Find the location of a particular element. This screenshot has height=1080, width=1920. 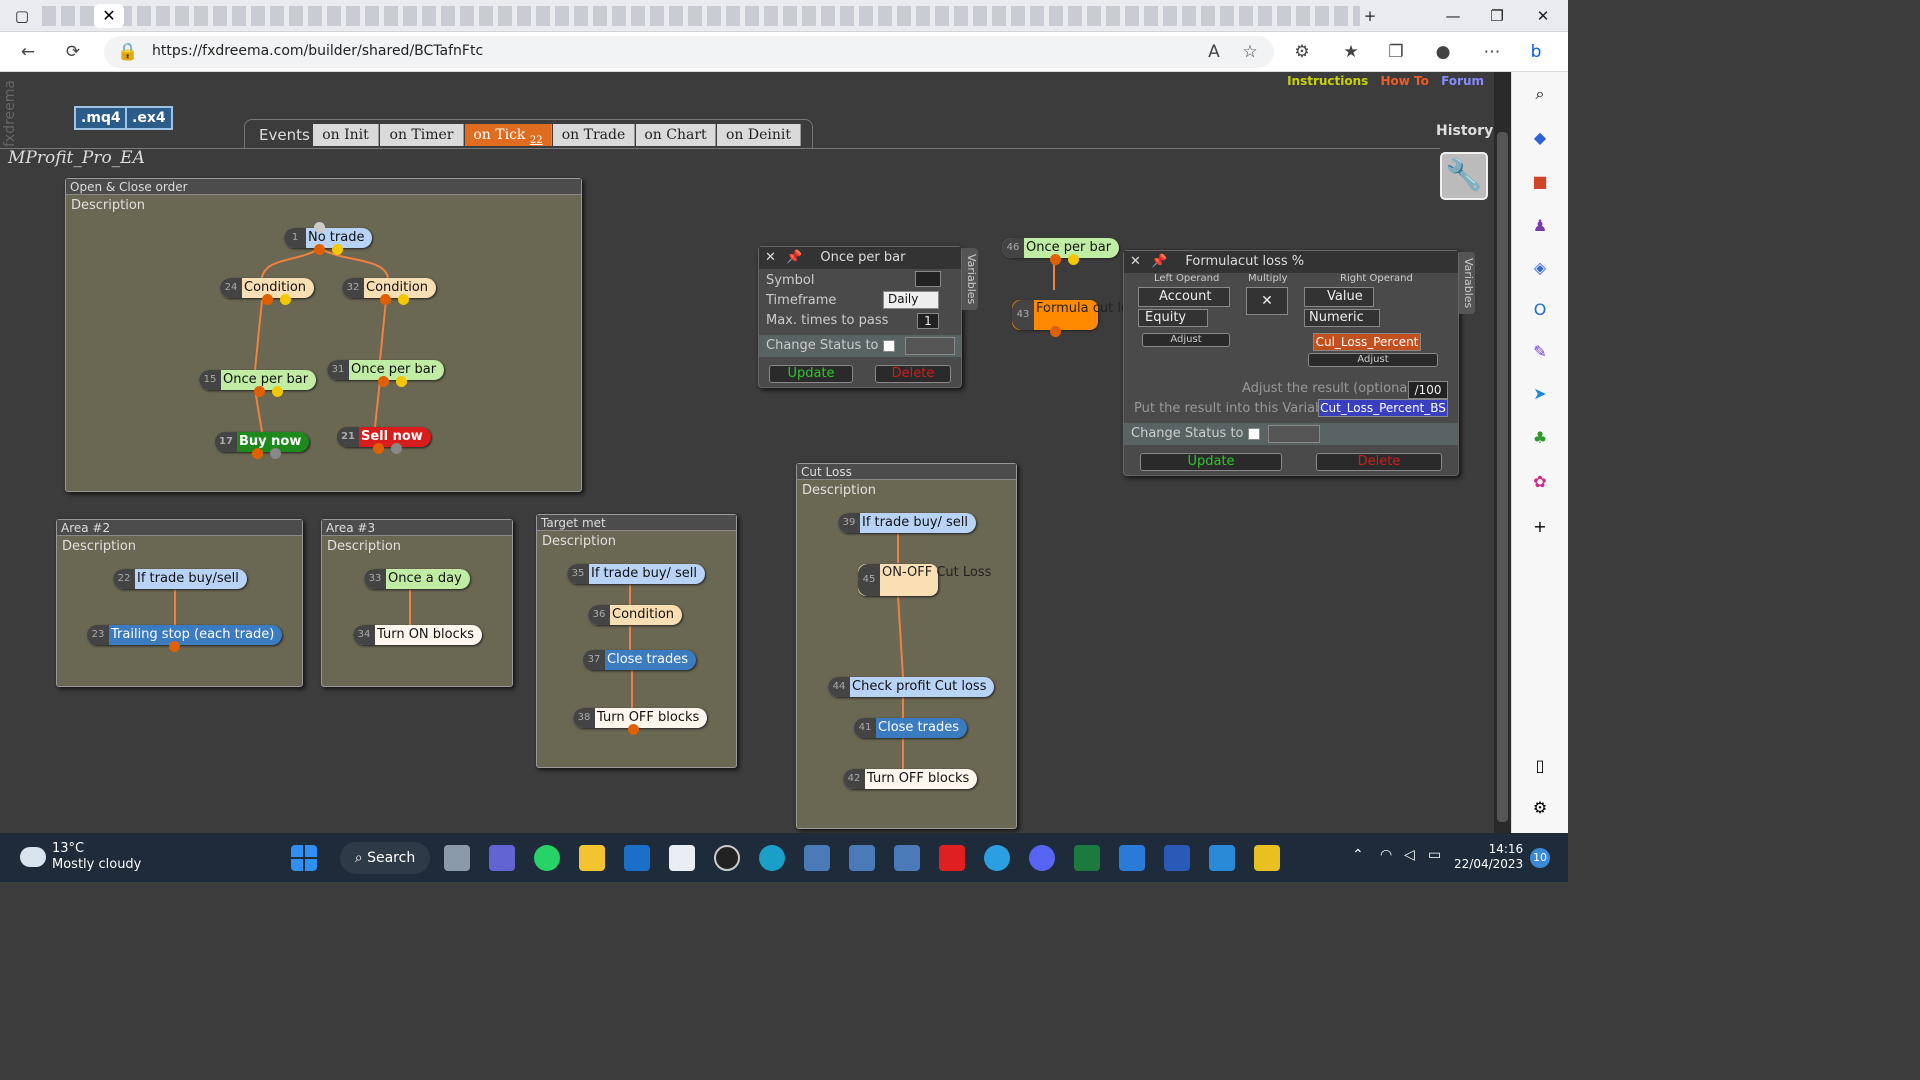

howto-link: How To is located at coordinates (1405, 81).